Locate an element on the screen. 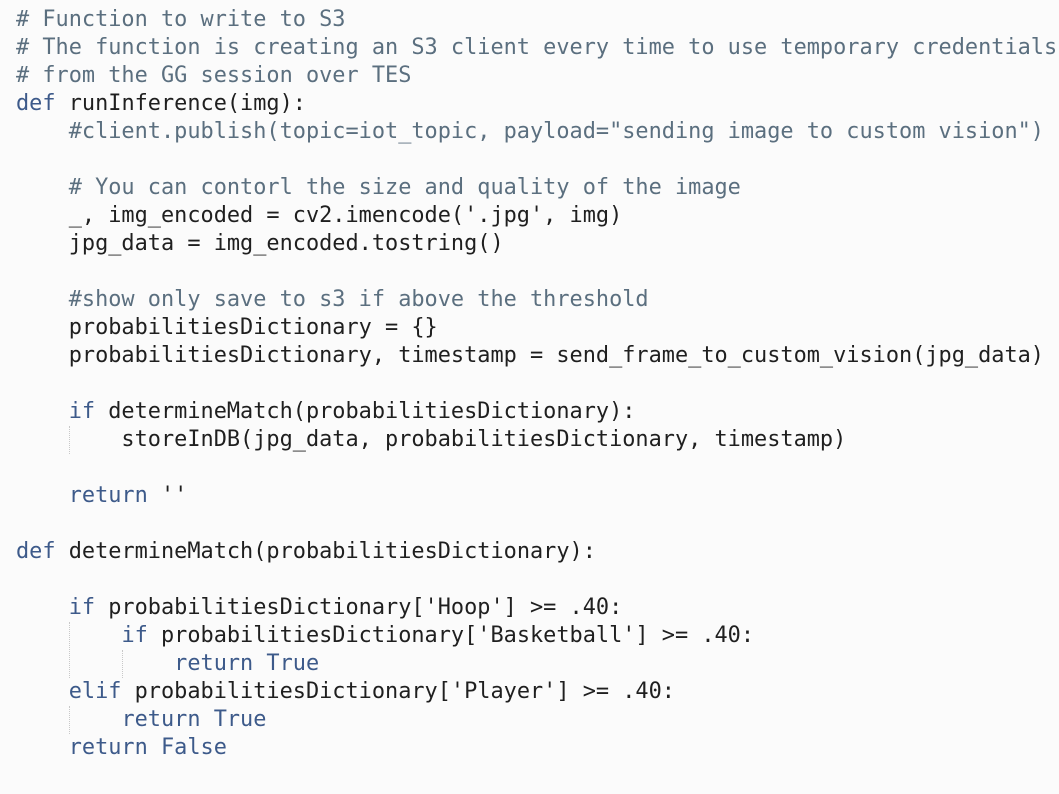 The height and width of the screenshot is (794, 1059). code-line: return False is located at coordinates (121, 748).